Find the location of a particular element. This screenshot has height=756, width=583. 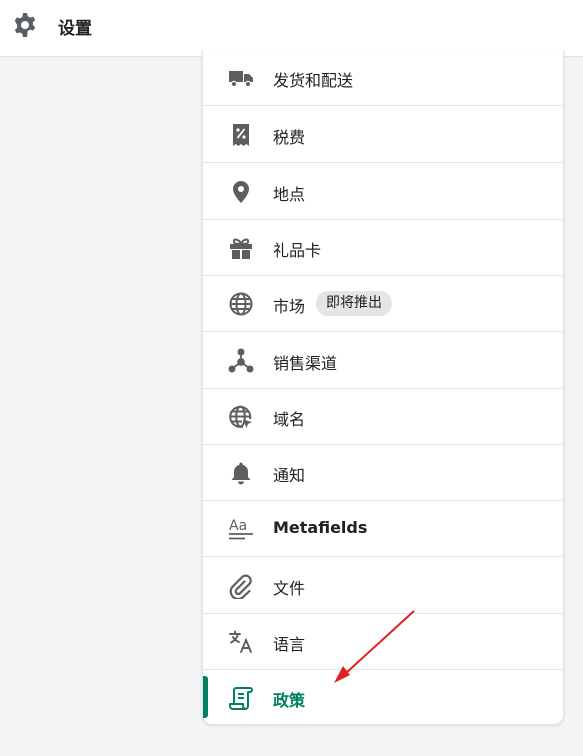

menu-item-files: 文件 is located at coordinates (383, 586).